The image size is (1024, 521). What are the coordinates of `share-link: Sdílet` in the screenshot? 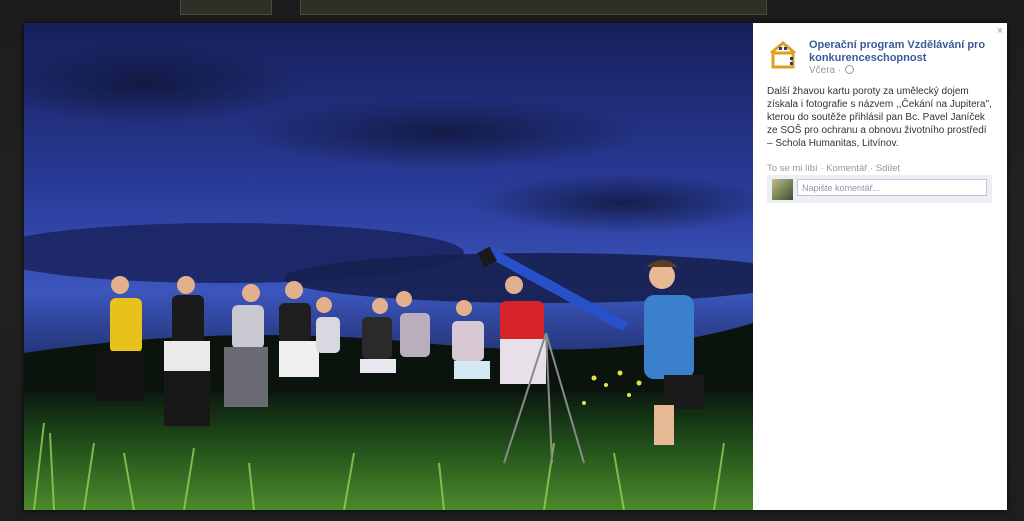 It's located at (888, 168).